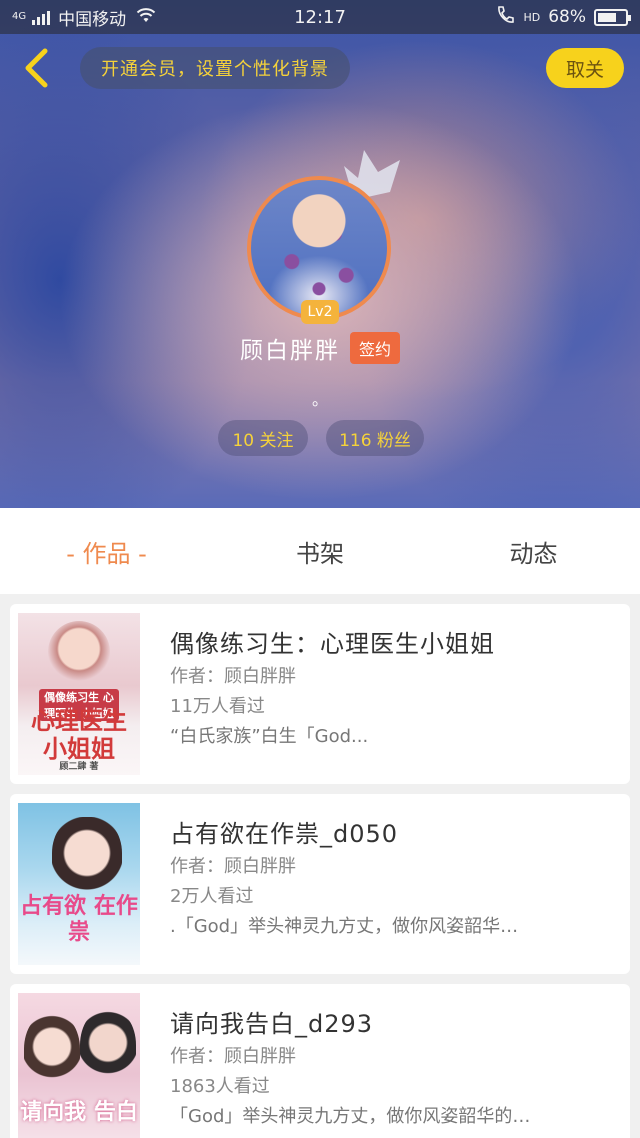 This screenshot has width=640, height=1138. What do you see at coordinates (271, 1021) in the screenshot?
I see `work-title: 请向我告白_d293` at bounding box center [271, 1021].